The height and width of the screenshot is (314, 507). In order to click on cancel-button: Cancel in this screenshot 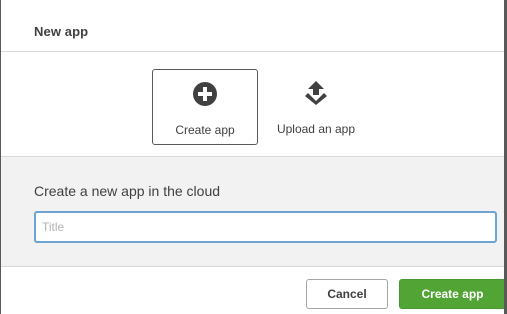, I will do `click(347, 294)`.